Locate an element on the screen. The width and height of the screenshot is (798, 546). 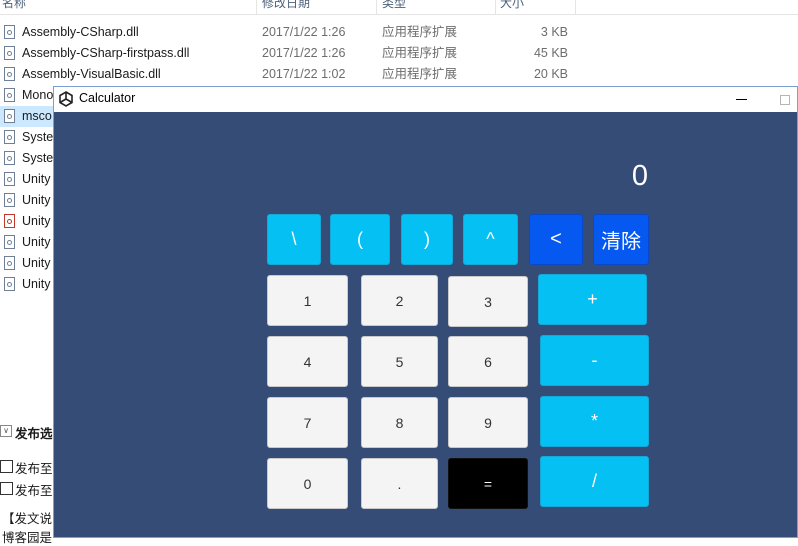
file-name: Assembly-VisualBasic.dll is located at coordinates (91, 74).